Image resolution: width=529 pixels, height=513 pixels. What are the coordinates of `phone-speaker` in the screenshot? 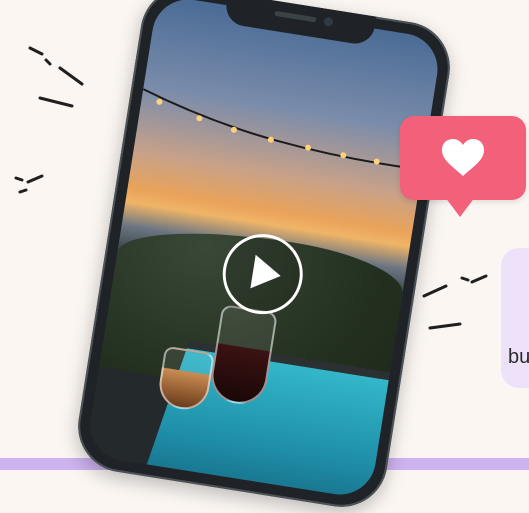 It's located at (295, 16).